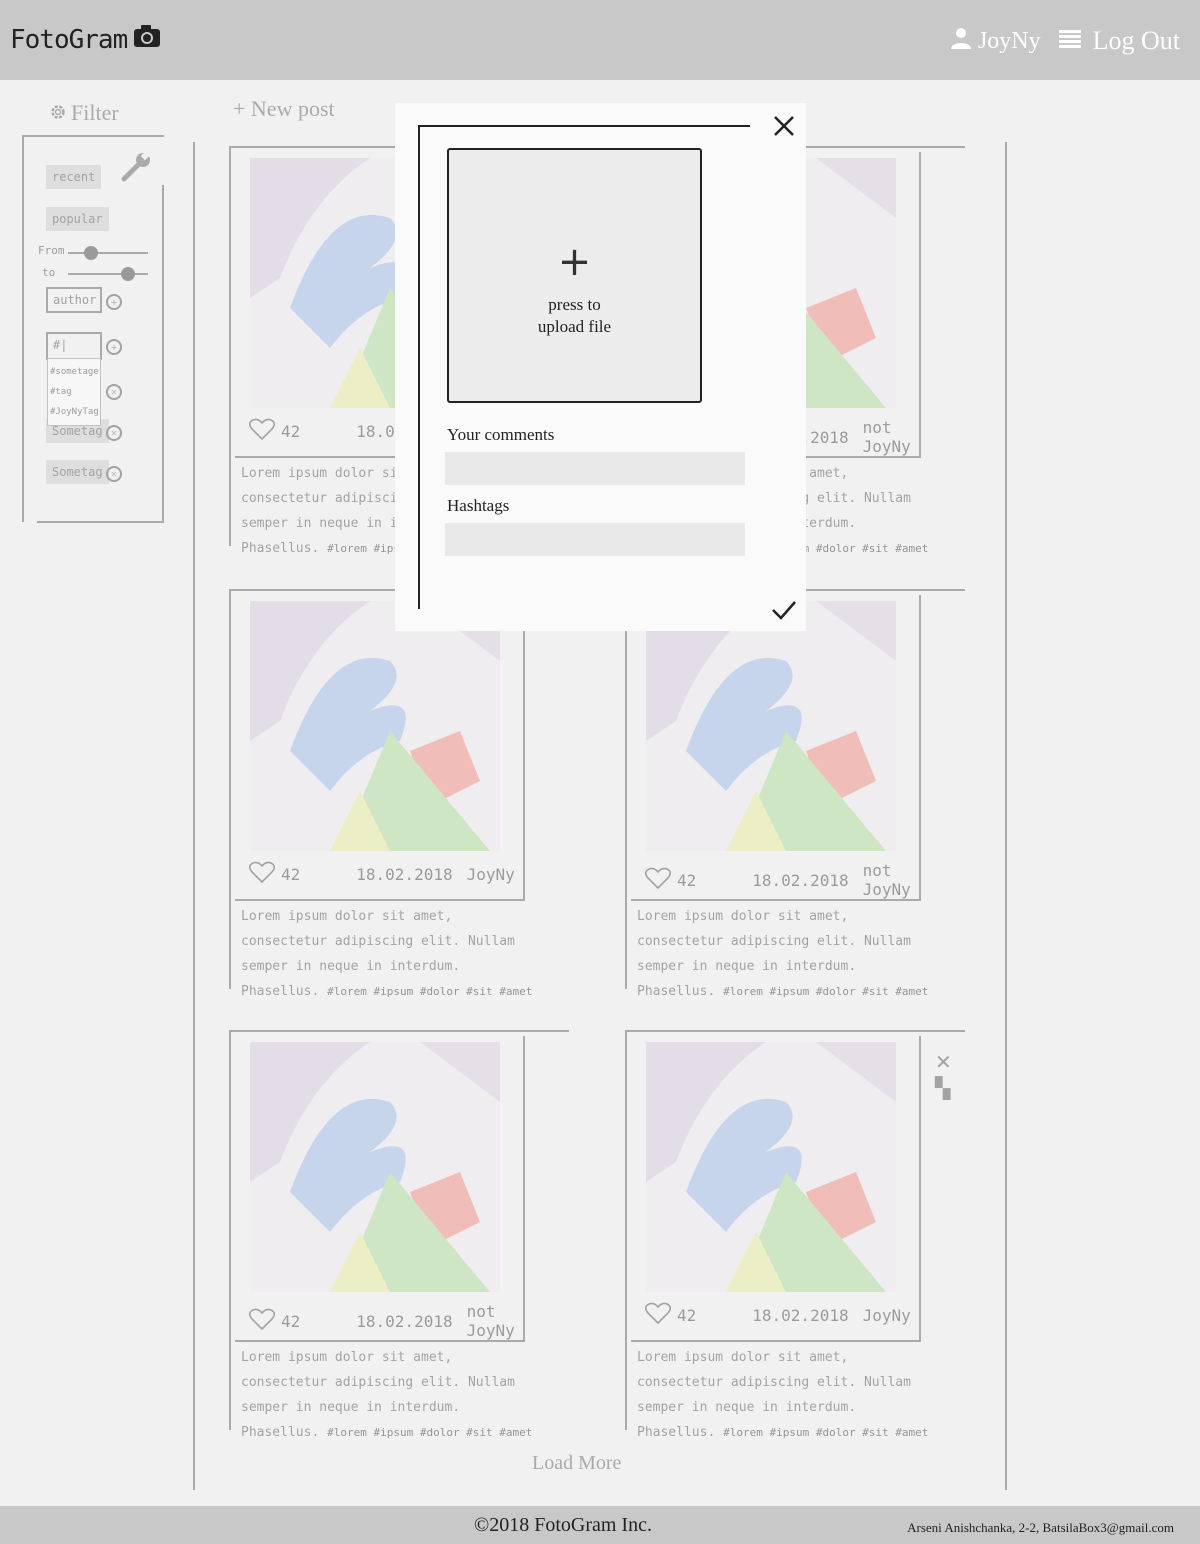  Describe the element at coordinates (961, 41) in the screenshot. I see `user-icon` at that location.